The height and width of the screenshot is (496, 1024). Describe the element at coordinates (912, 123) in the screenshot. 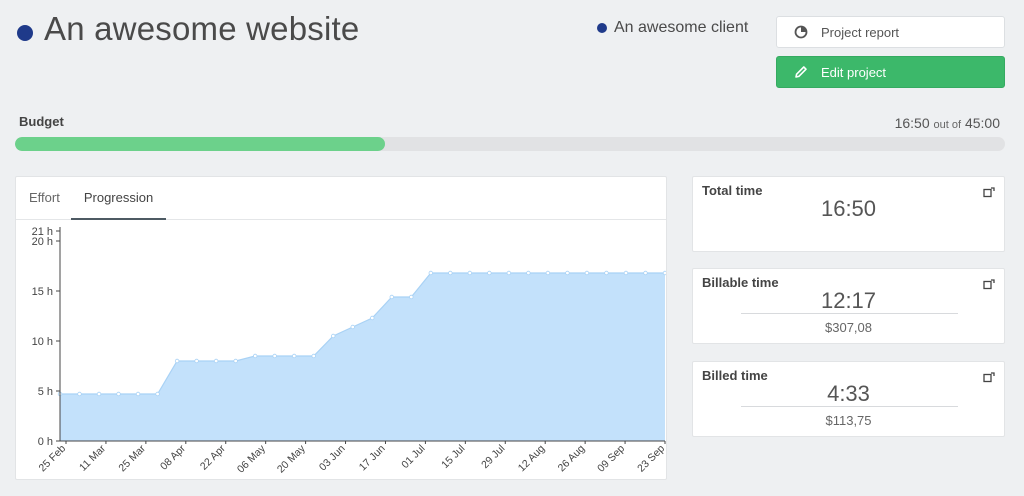

I see `budget-used: 16:50` at that location.